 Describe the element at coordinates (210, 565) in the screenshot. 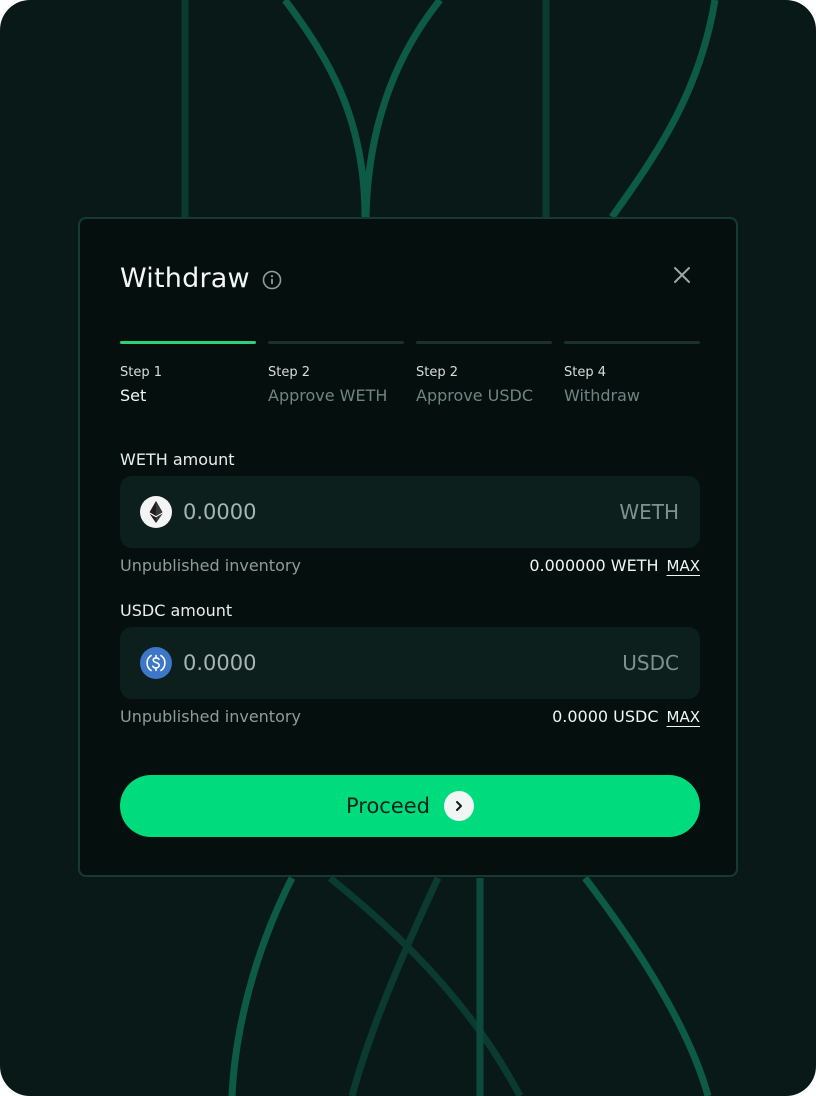

I see `weth-inventory-label: Unpublished inventory` at that location.